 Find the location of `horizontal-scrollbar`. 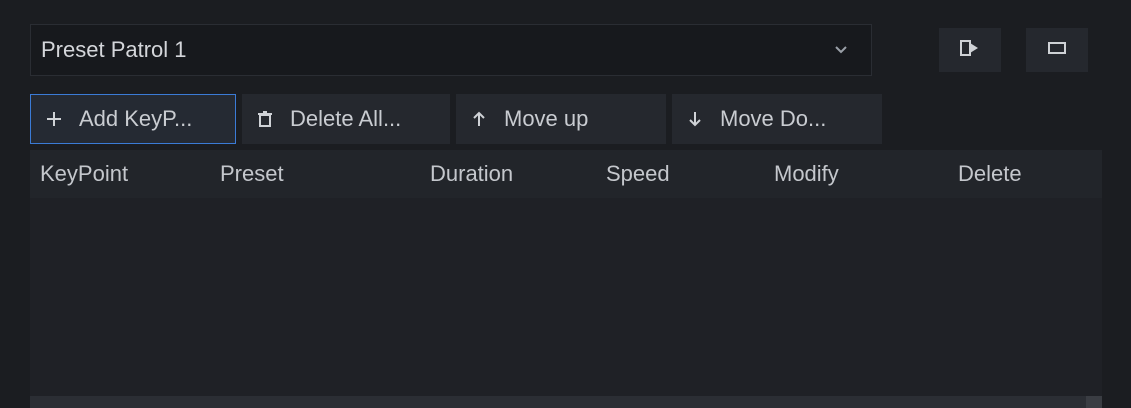

horizontal-scrollbar is located at coordinates (566, 402).